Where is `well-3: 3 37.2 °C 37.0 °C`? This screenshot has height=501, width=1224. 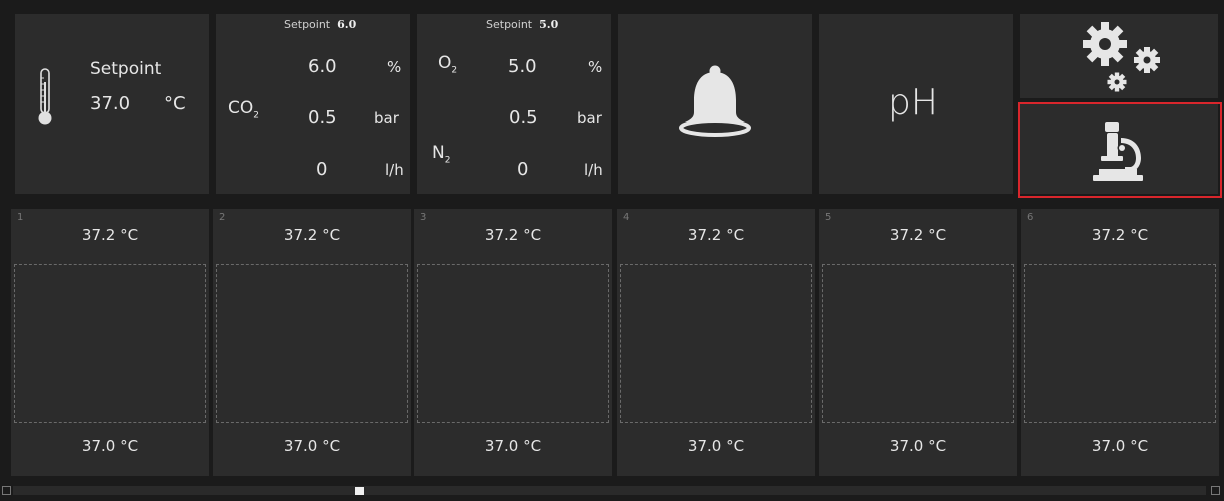 well-3: 3 37.2 °C 37.0 °C is located at coordinates (513, 342).